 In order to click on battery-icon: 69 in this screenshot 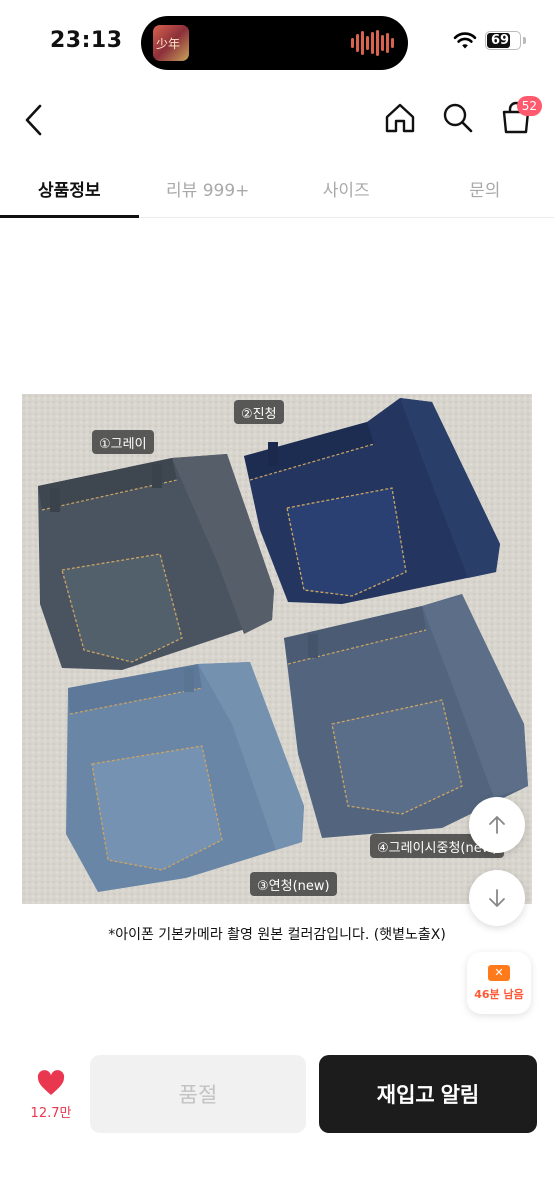, I will do `click(503, 40)`.